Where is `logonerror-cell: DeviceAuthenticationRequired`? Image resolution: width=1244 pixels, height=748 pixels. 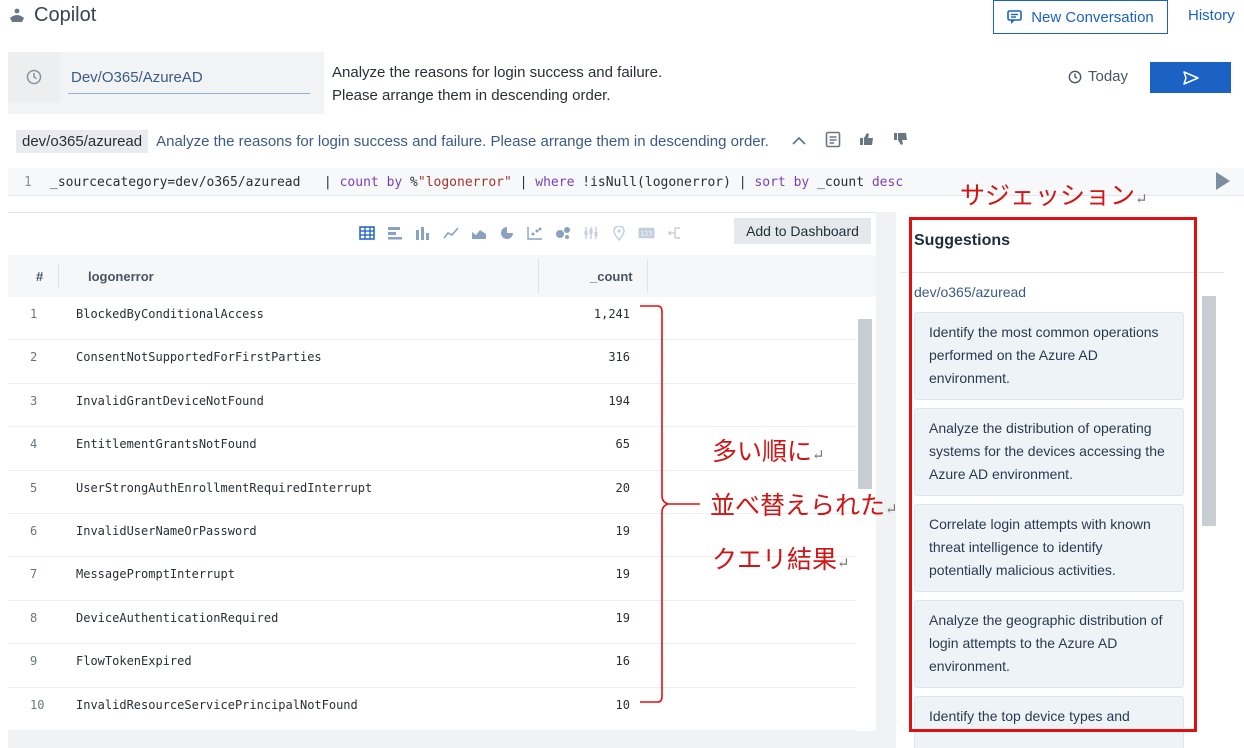 logonerror-cell: DeviceAuthenticationRequired is located at coordinates (177, 617).